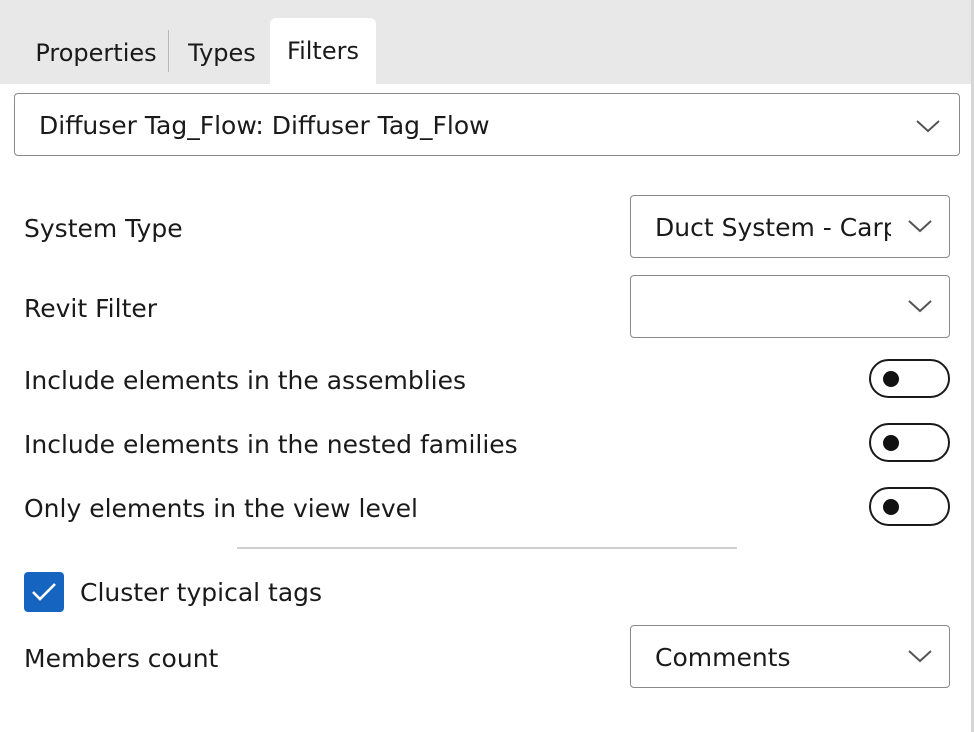 This screenshot has height=732, width=974. What do you see at coordinates (909, 442) in the screenshot?
I see `nested-families-toggle` at bounding box center [909, 442].